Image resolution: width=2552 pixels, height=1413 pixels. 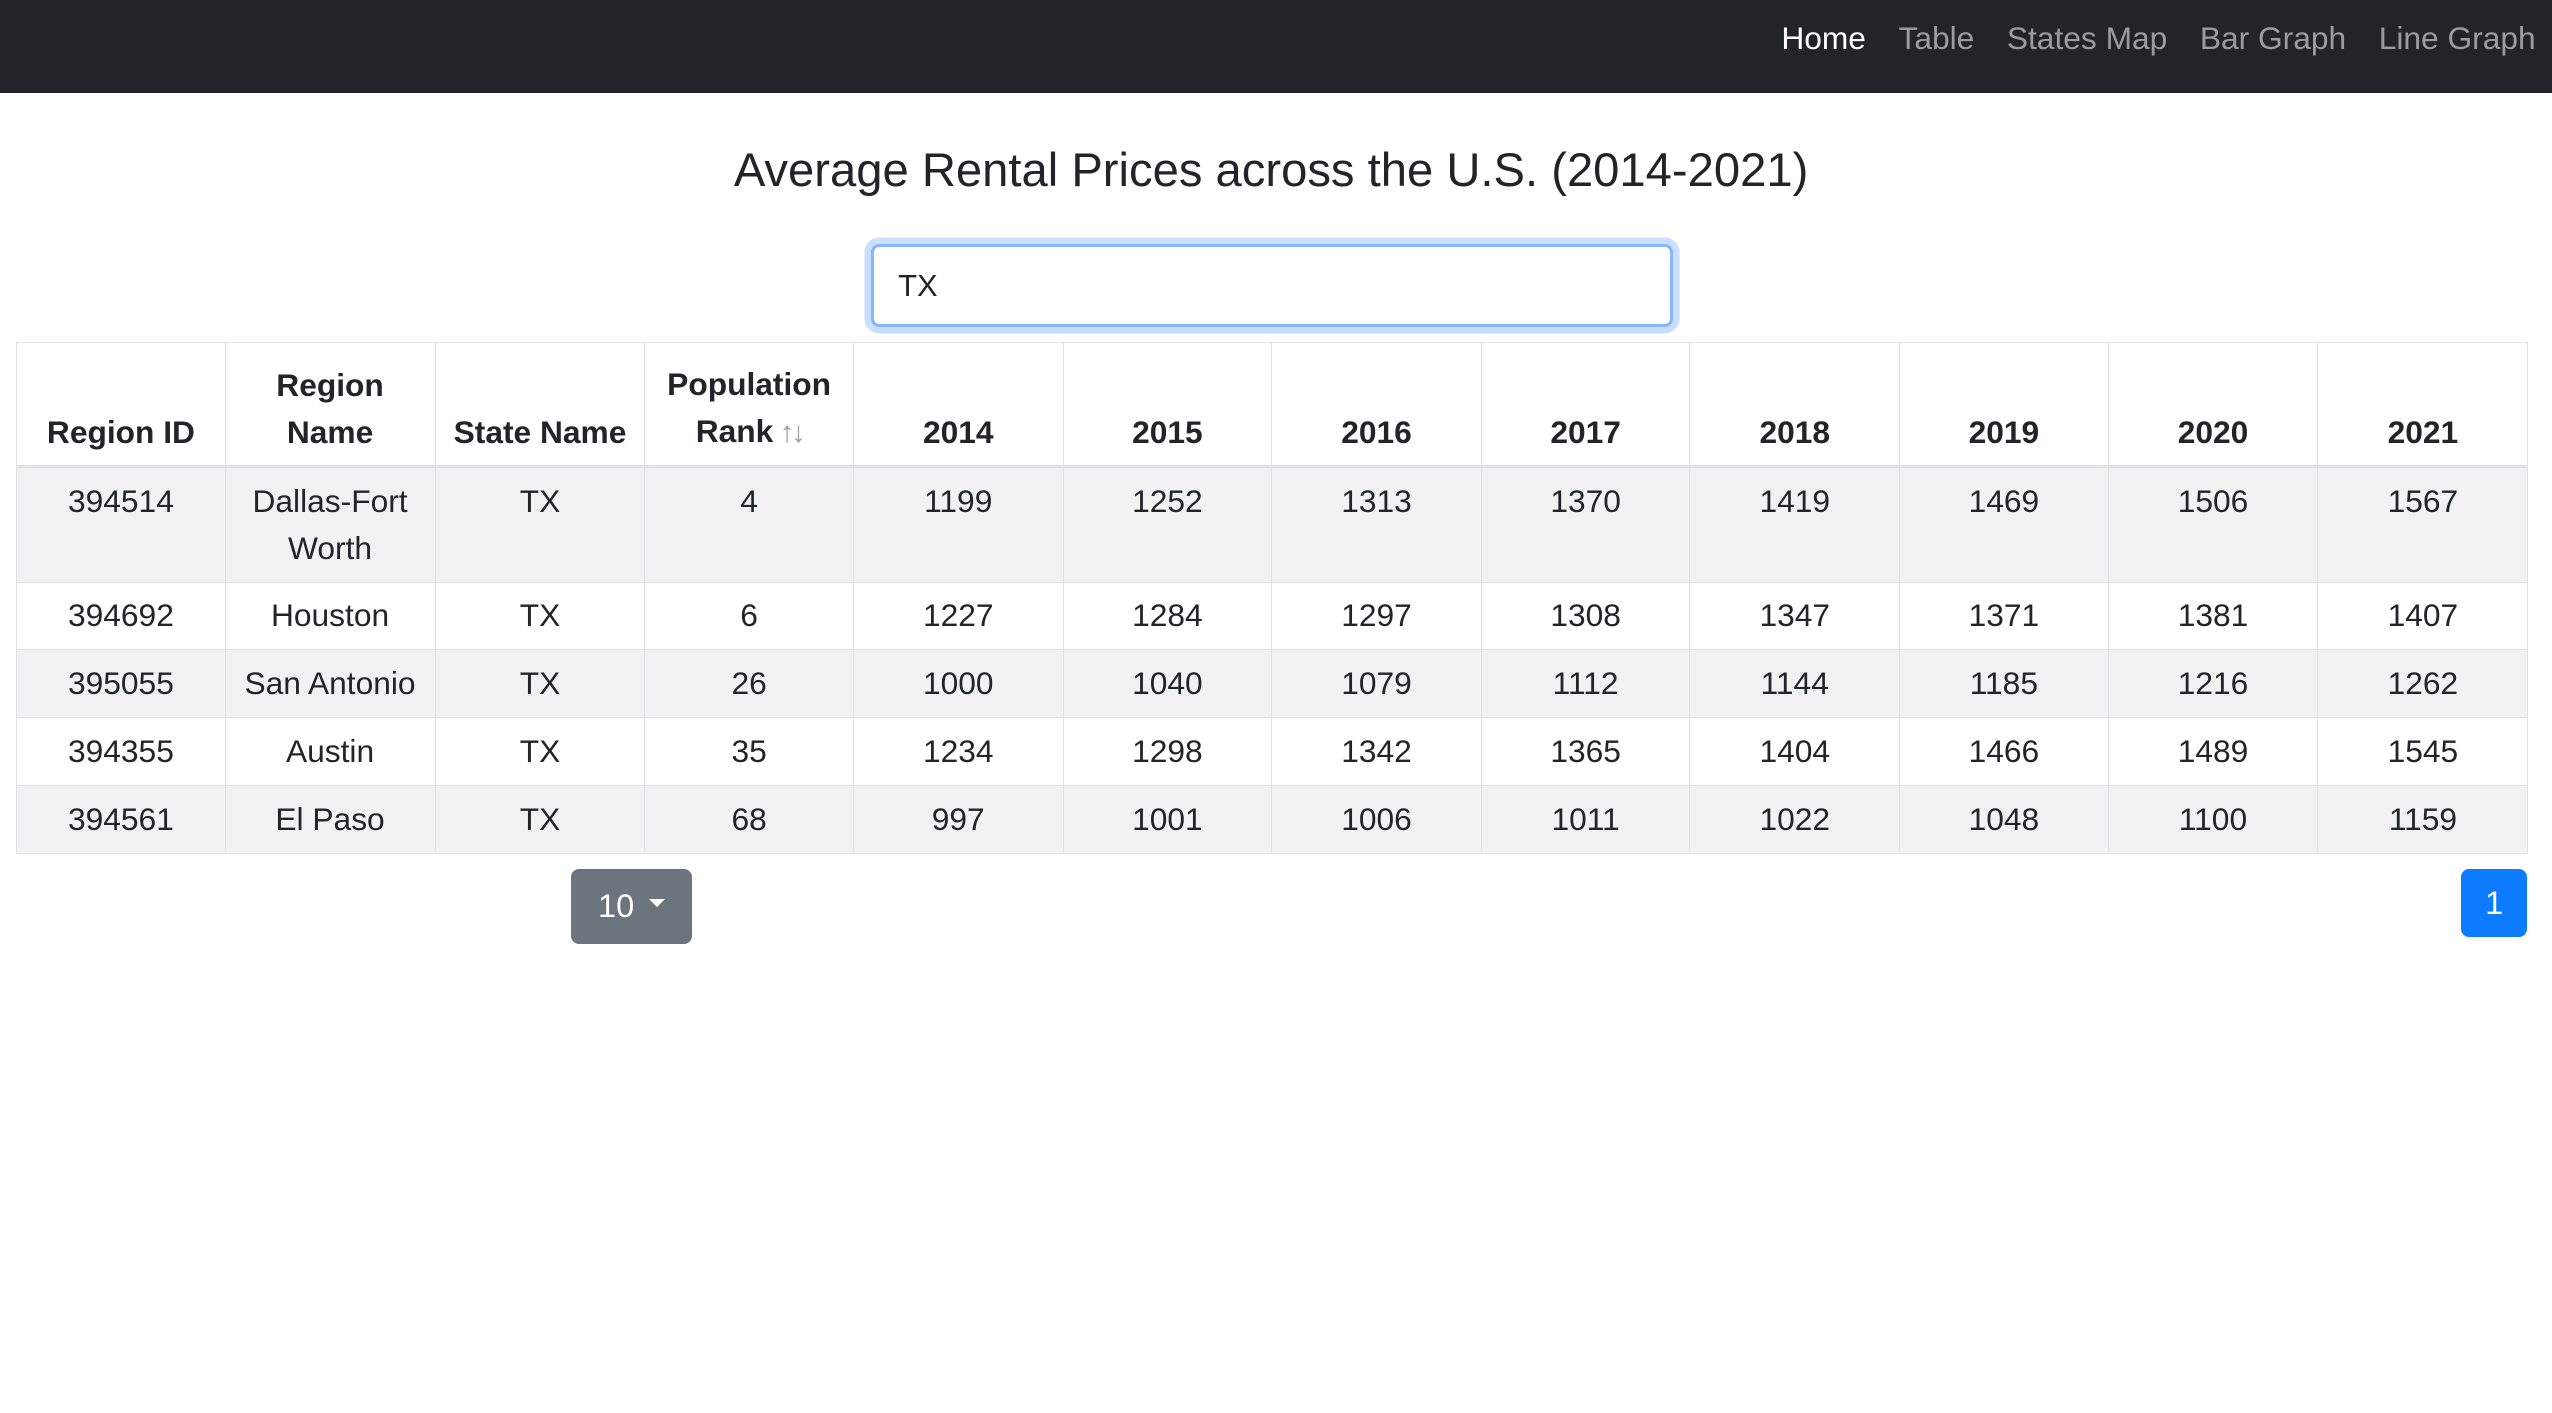 What do you see at coordinates (1167, 751) in the screenshot?
I see `table-cell: 1298` at bounding box center [1167, 751].